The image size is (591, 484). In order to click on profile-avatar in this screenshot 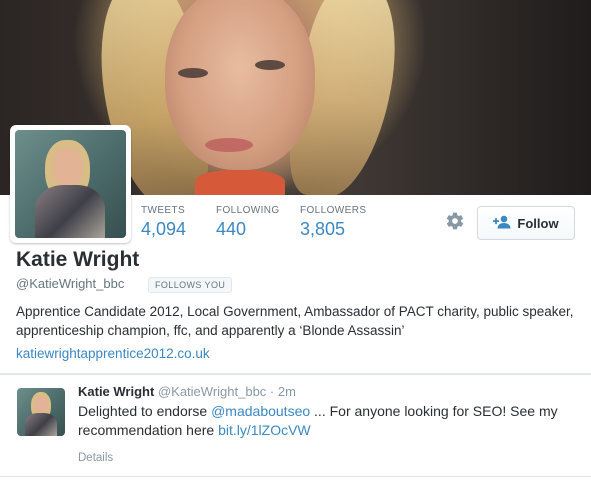, I will do `click(70, 184)`.